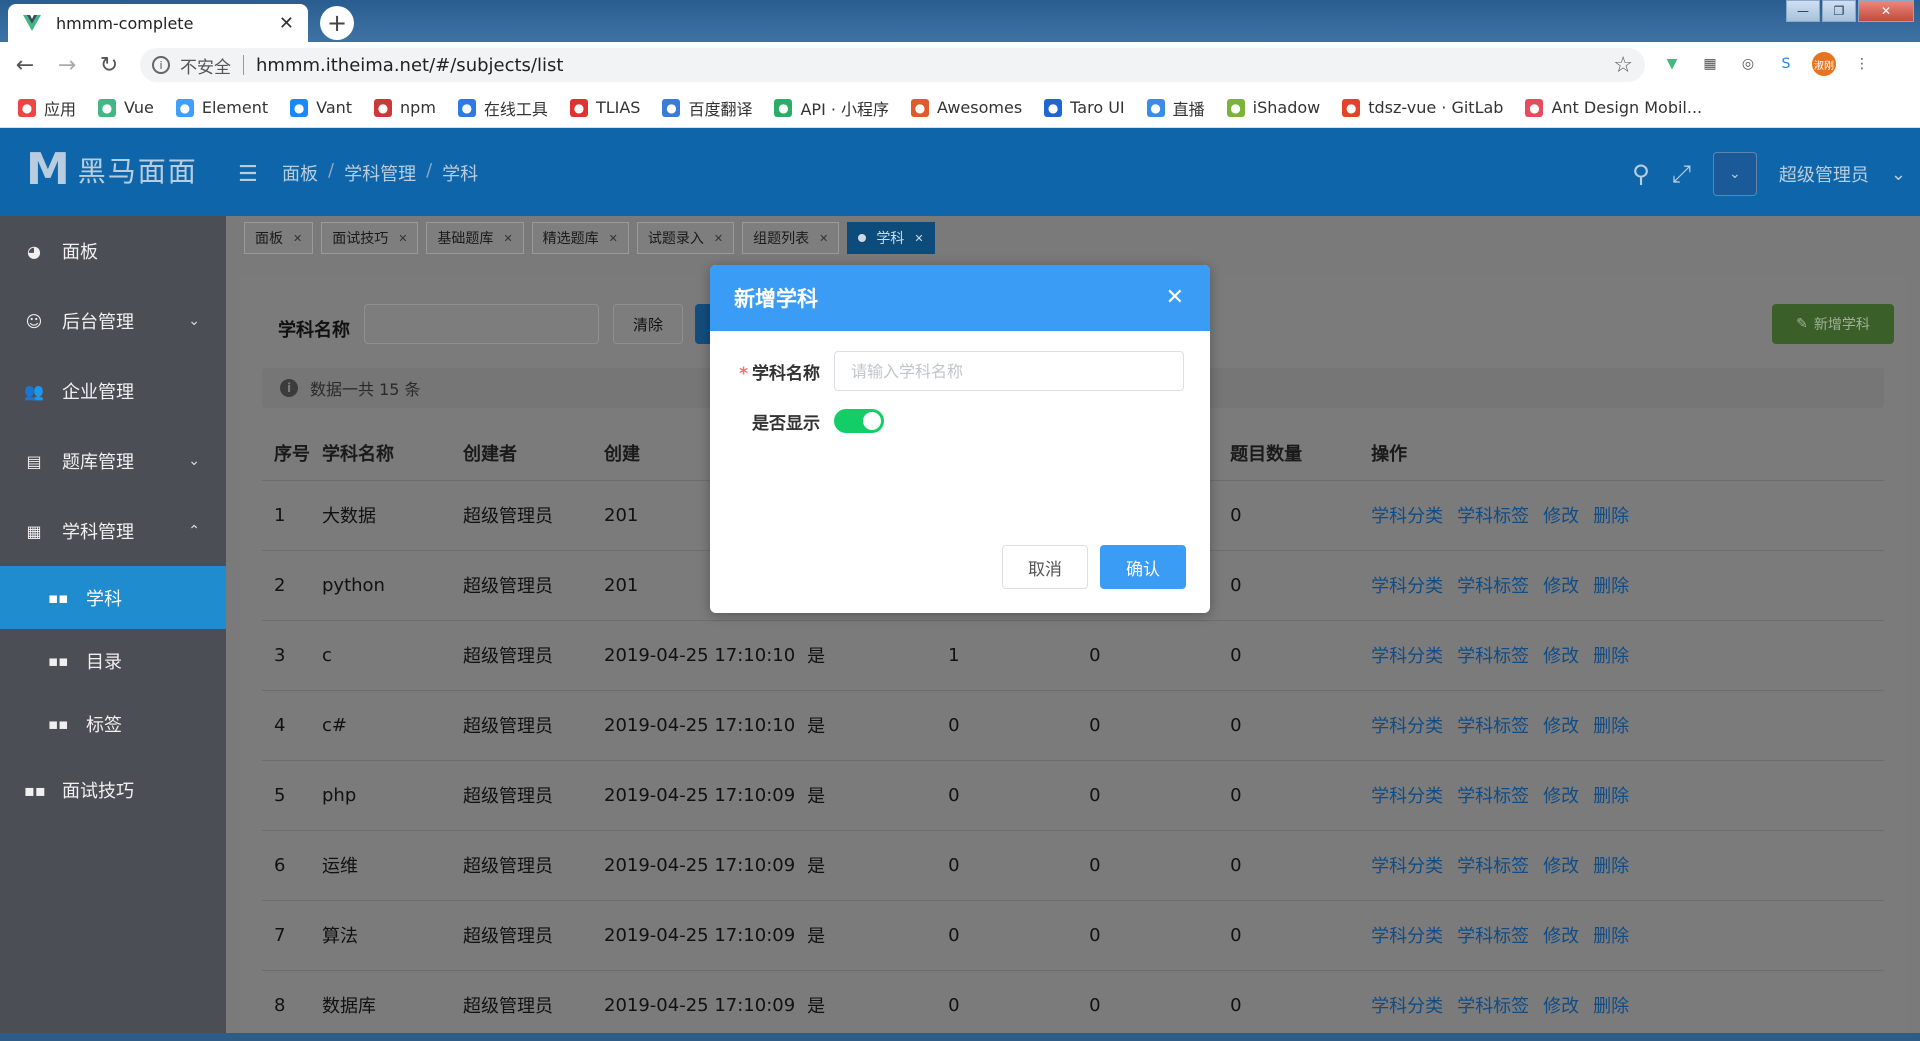  I want to click on sidebar-item-question-bank: ▤ 题库管理 ⌄, so click(113, 461).